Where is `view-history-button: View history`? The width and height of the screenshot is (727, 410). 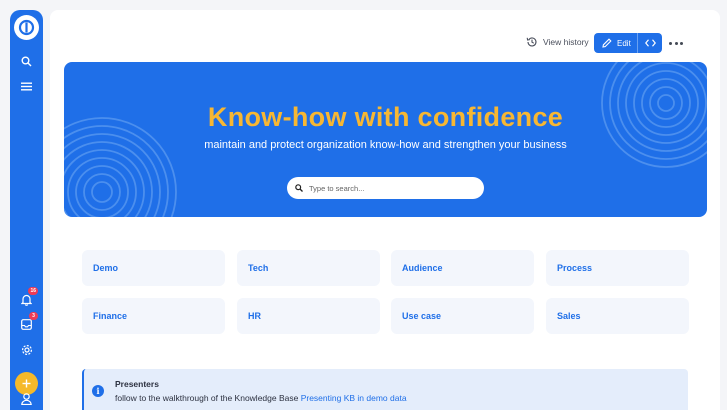 view-history-button: View history is located at coordinates (557, 42).